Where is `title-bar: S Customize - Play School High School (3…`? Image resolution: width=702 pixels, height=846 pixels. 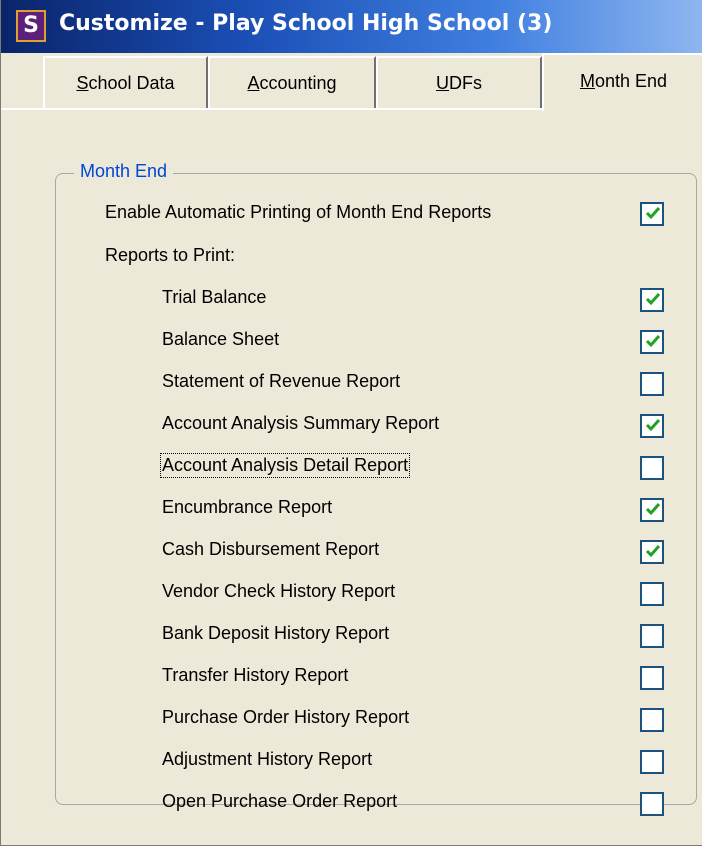 title-bar: S Customize - Play School High School (3… is located at coordinates (351, 26).